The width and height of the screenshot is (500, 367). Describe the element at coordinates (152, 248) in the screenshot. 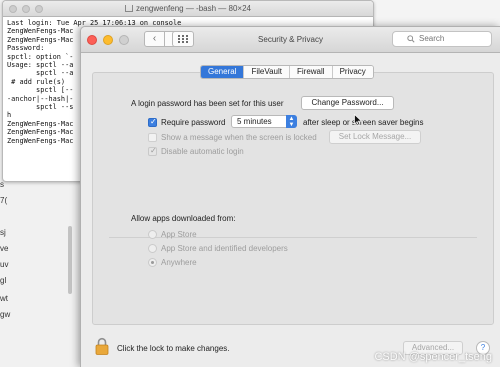

I see `radio-identified-developers` at that location.